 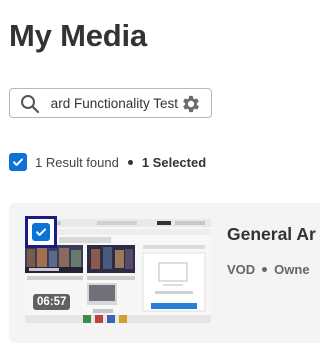 I want to click on results-found-text: 1 Result found, so click(x=77, y=162).